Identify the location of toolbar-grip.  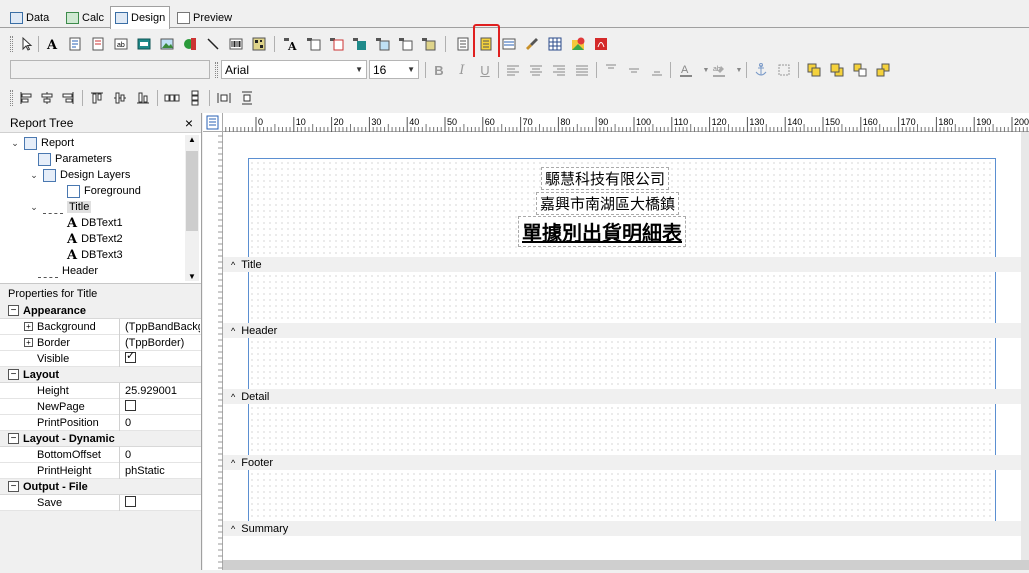
(11, 44).